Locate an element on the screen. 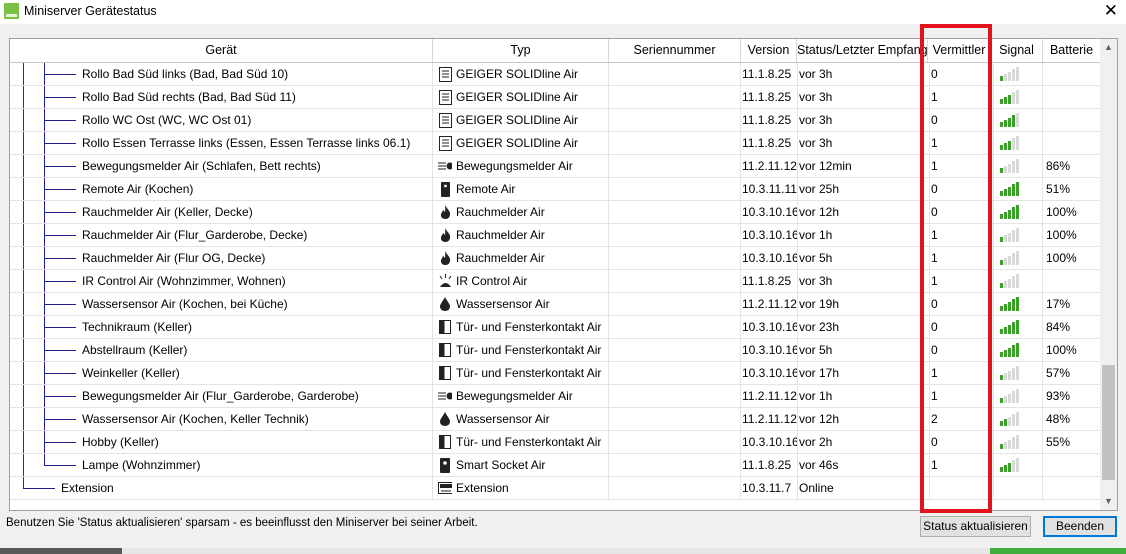  device-cell: IR Control Air (Wohnzimmer, Wohnen) is located at coordinates (221, 281).